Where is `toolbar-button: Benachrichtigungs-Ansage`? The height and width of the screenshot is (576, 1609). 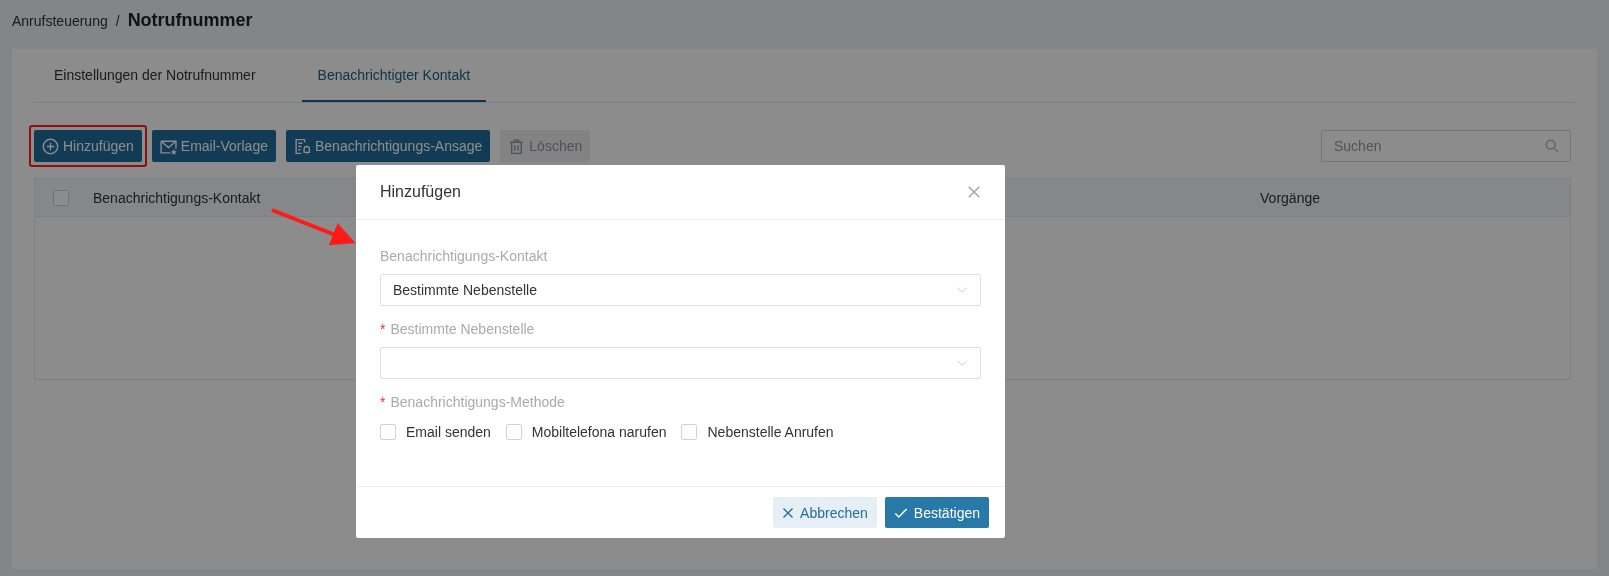
toolbar-button: Benachrichtigungs-Ansage is located at coordinates (388, 146).